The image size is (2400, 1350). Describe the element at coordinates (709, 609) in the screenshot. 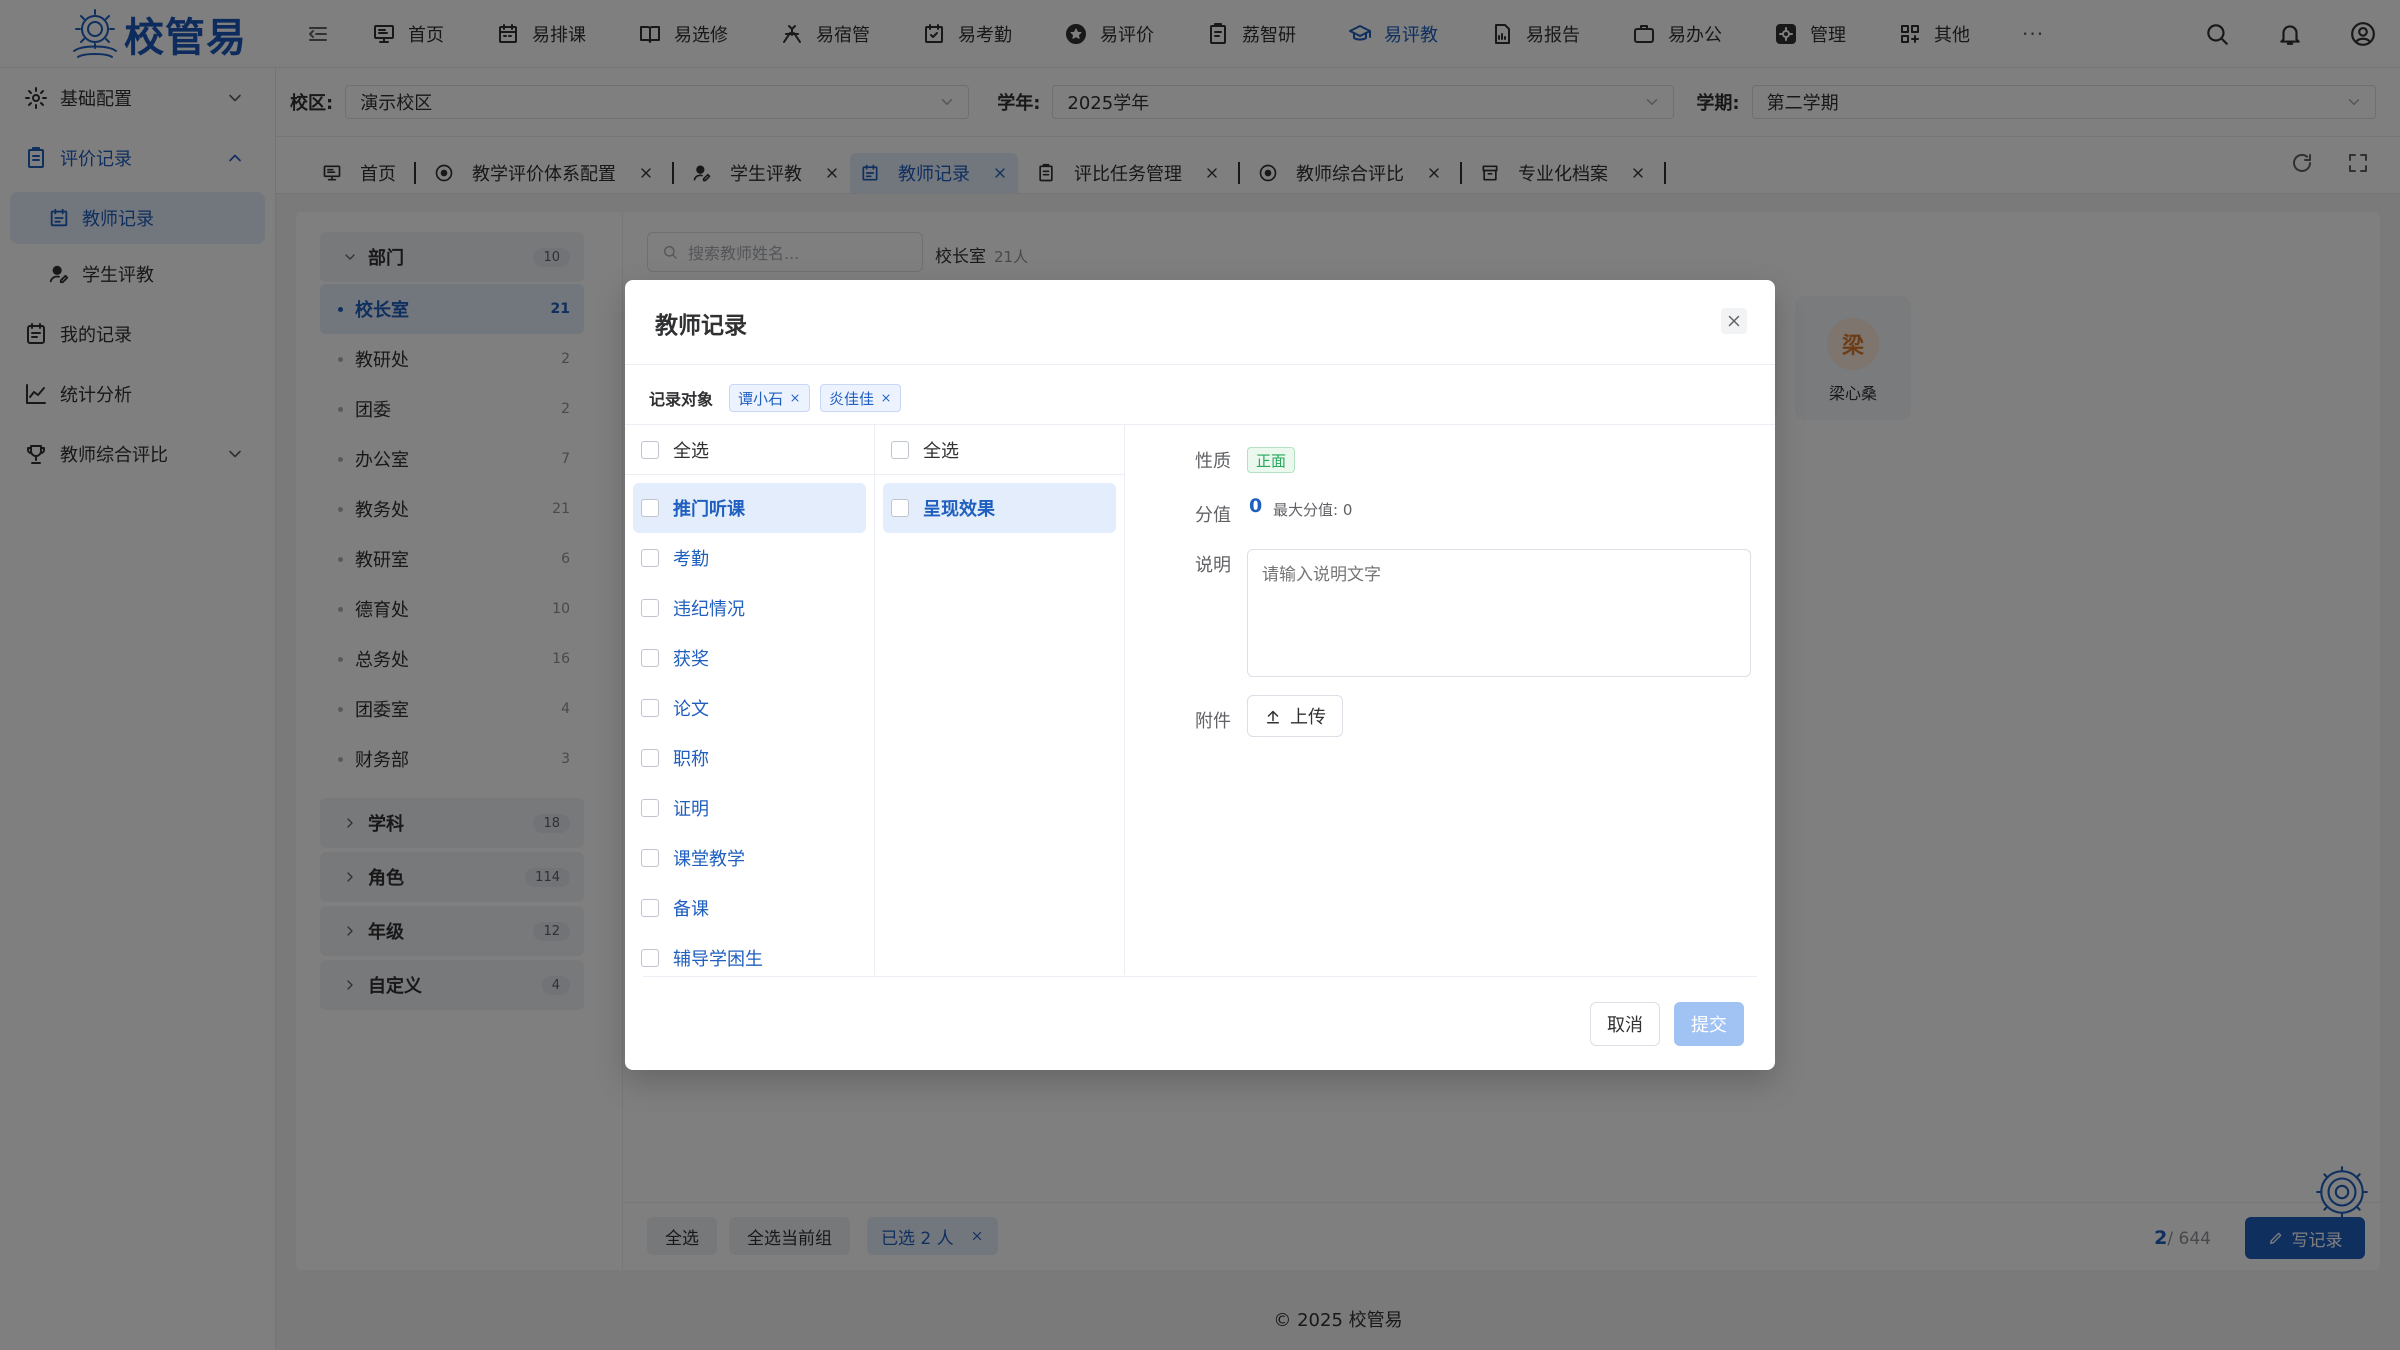

I see `option-label: 违纪情况` at that location.